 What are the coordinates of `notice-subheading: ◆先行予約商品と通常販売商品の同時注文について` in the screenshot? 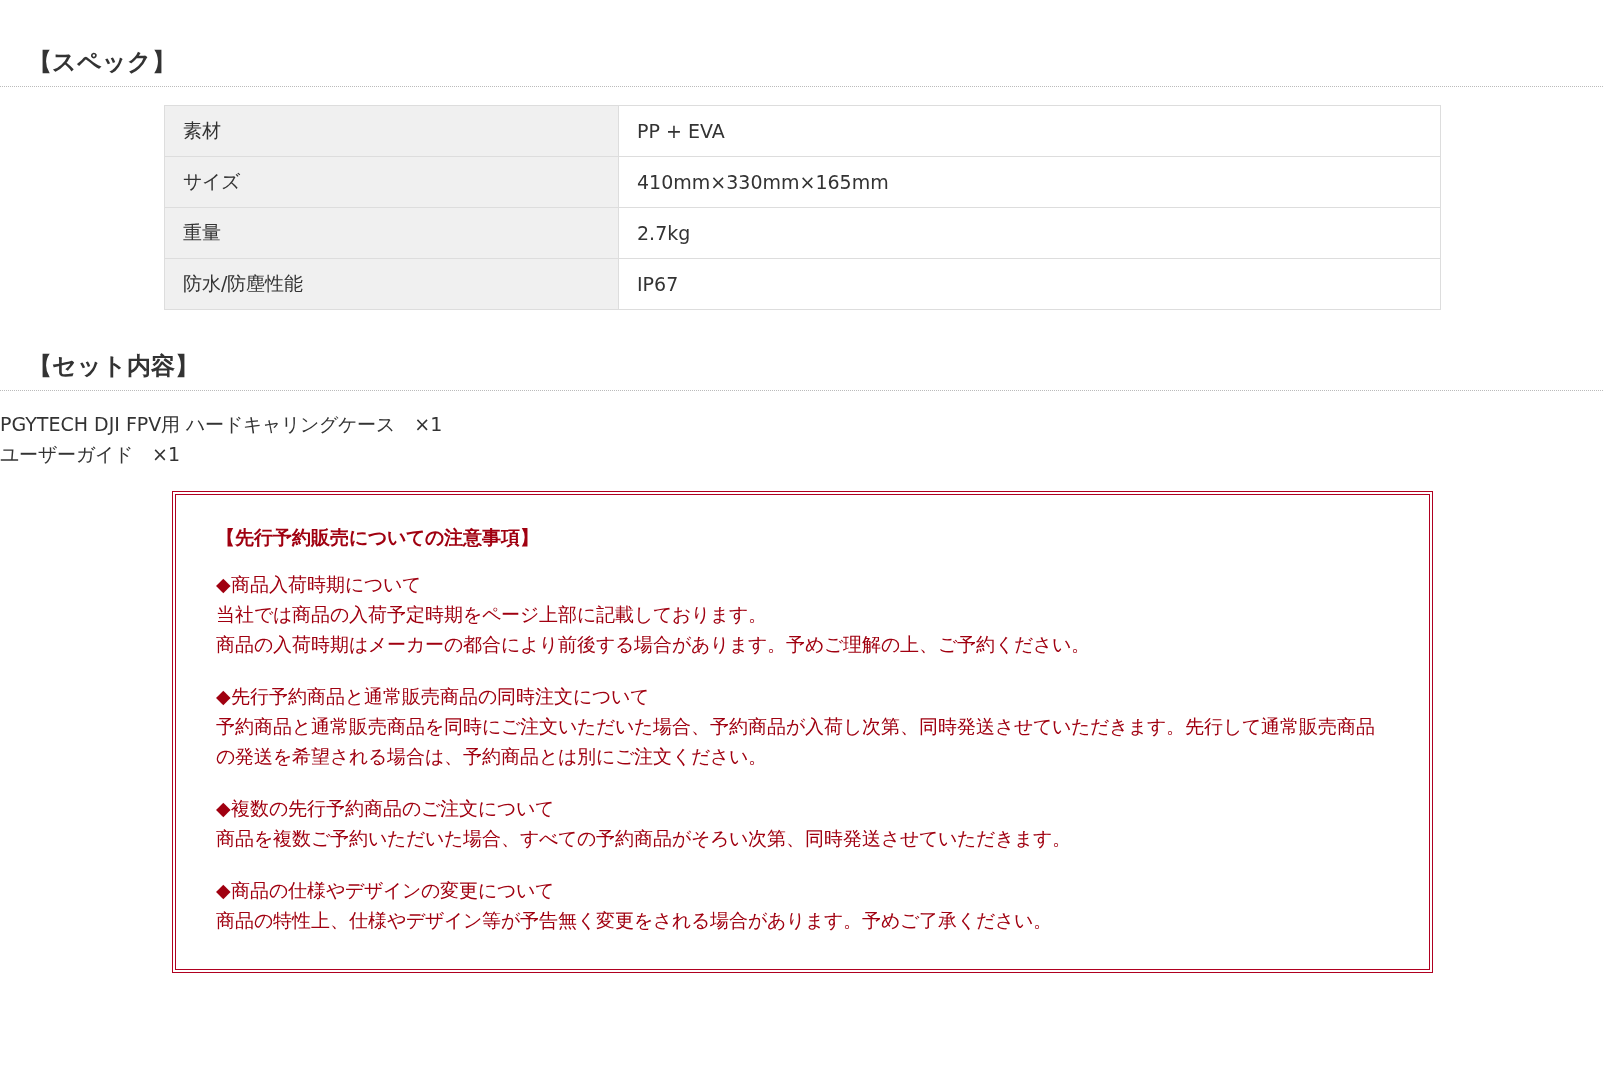 It's located at (433, 696).